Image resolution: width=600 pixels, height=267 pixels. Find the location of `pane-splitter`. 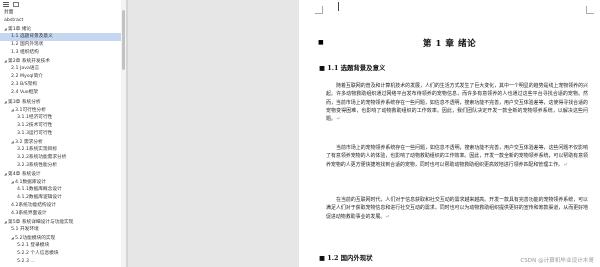

pane-splitter is located at coordinates (127, 133).